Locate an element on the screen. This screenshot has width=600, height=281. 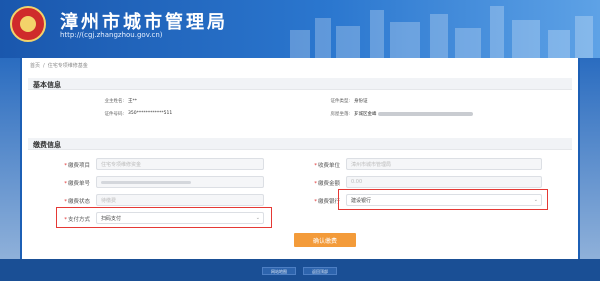
payment-number-label: *缴费单号 is located at coordinates (77, 184).